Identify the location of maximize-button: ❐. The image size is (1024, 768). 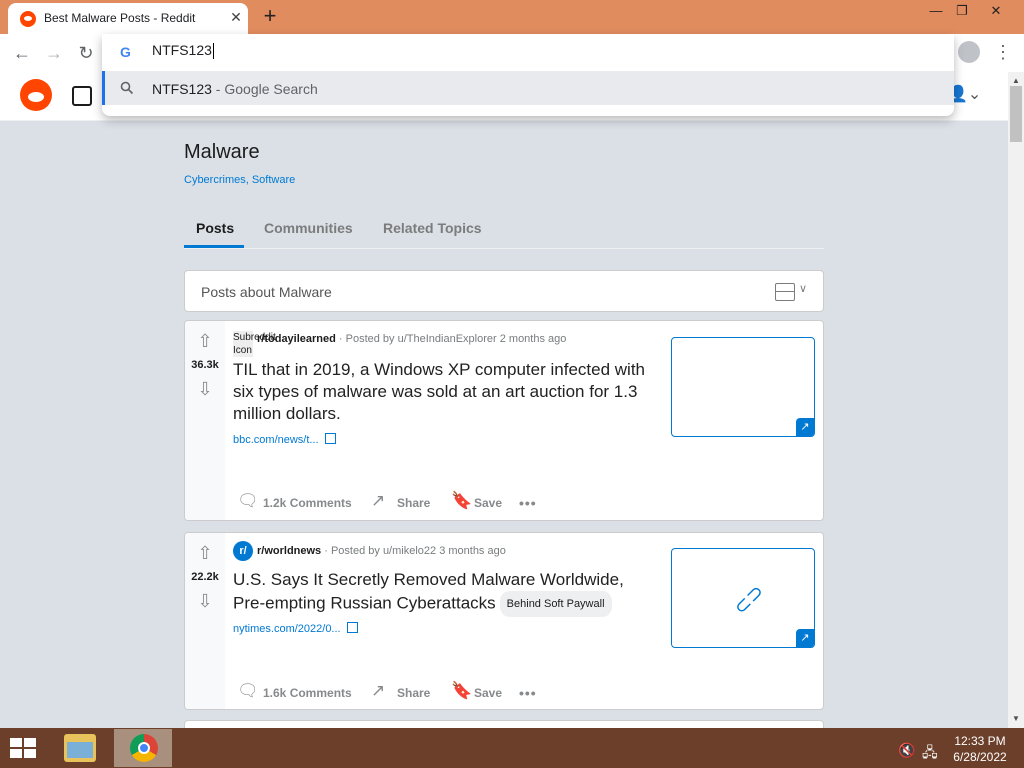
(962, 12).